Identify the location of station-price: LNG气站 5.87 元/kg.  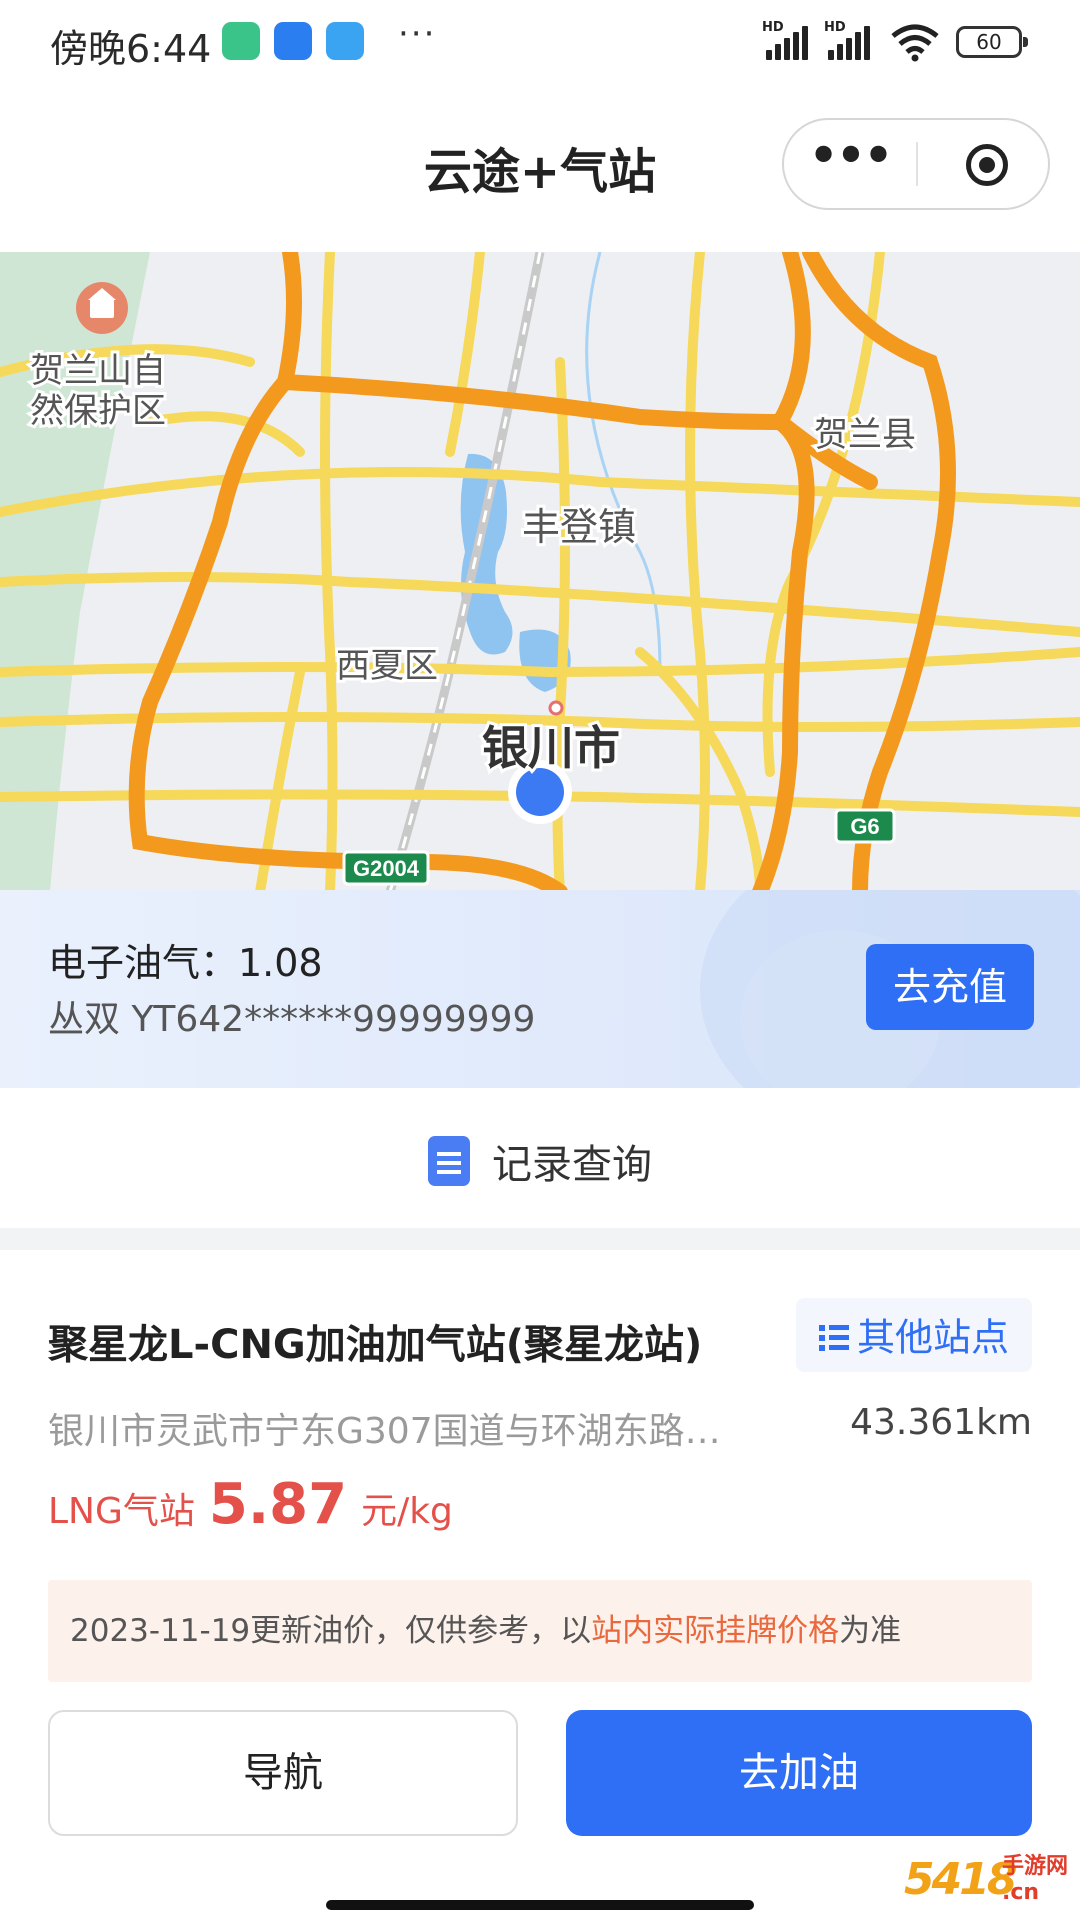
(250, 1504).